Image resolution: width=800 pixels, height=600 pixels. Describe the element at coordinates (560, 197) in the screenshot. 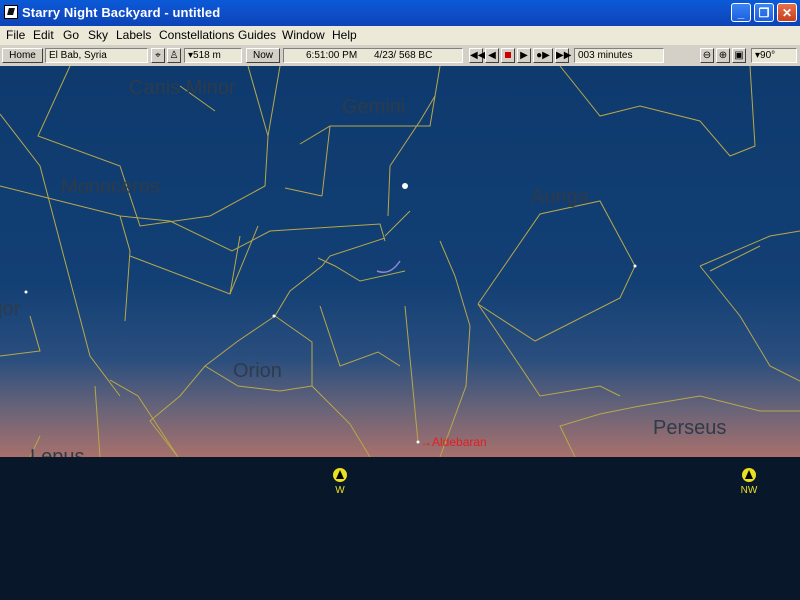

I see `label-auriga: Auriga` at that location.